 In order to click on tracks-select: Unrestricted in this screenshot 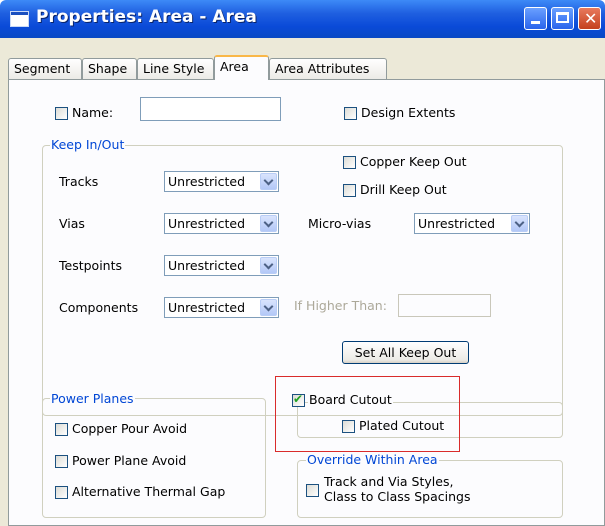, I will do `click(221, 181)`.